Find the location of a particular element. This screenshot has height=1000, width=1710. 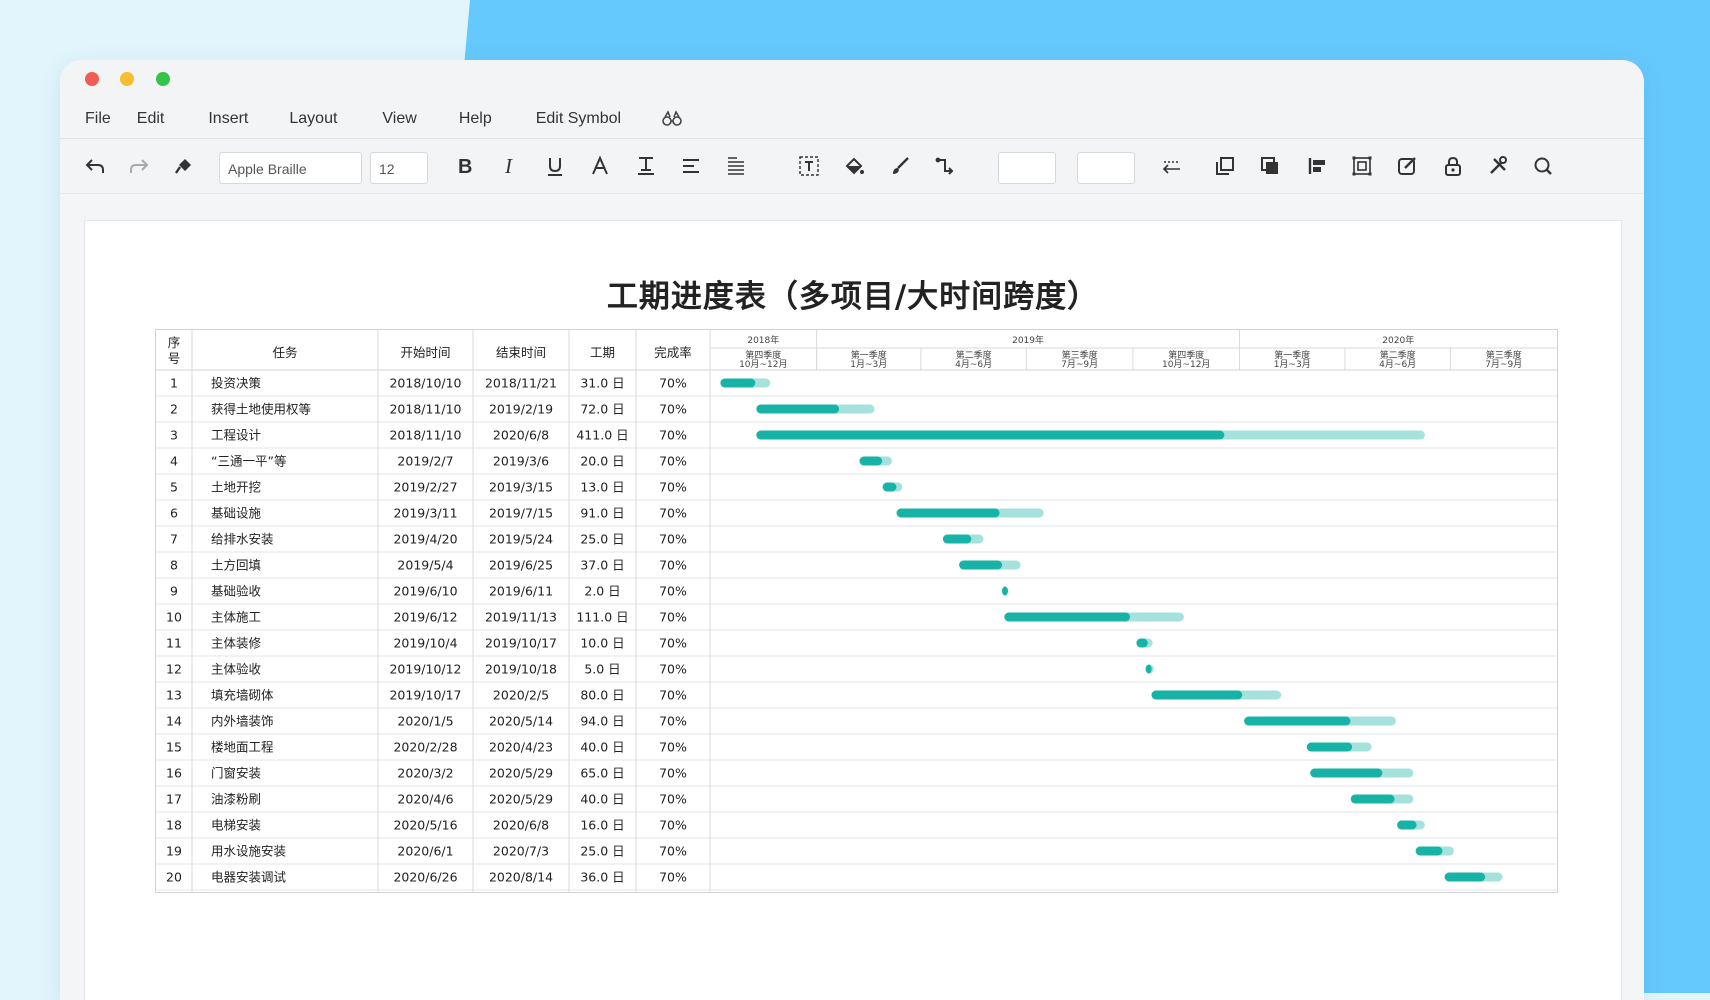

row-task-name: “三通一平”等 is located at coordinates (248, 461).